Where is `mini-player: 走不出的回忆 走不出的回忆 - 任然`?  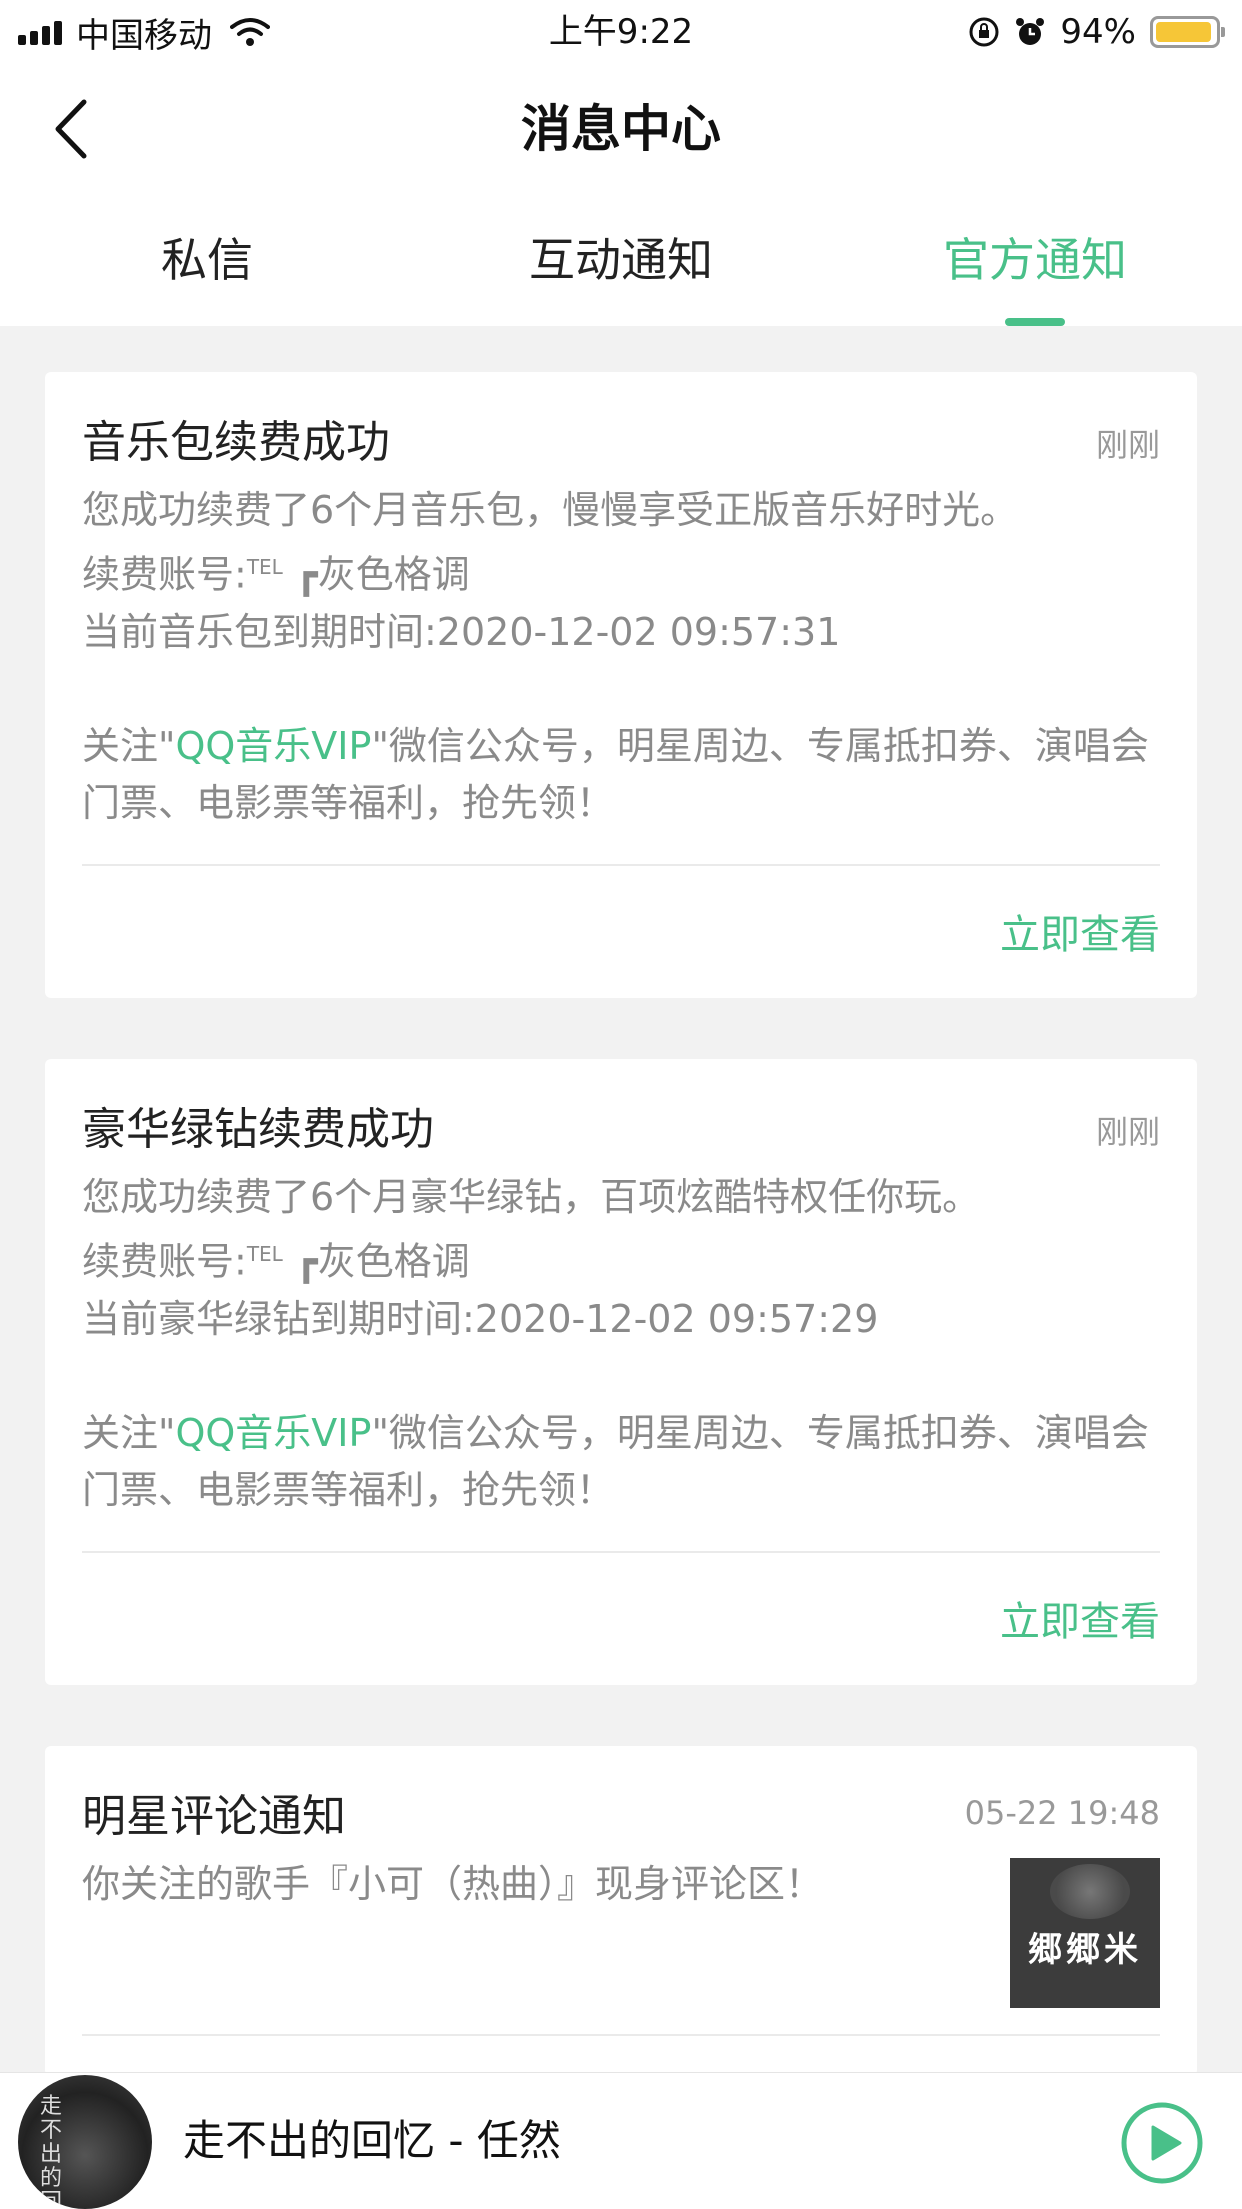
mini-player: 走不出的回忆 走不出的回忆 - 任然 is located at coordinates (621, 2140).